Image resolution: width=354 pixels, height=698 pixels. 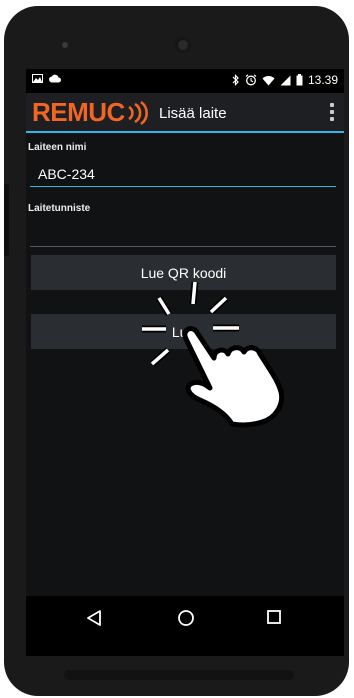 I want to click on back-icon, so click(x=94, y=618).